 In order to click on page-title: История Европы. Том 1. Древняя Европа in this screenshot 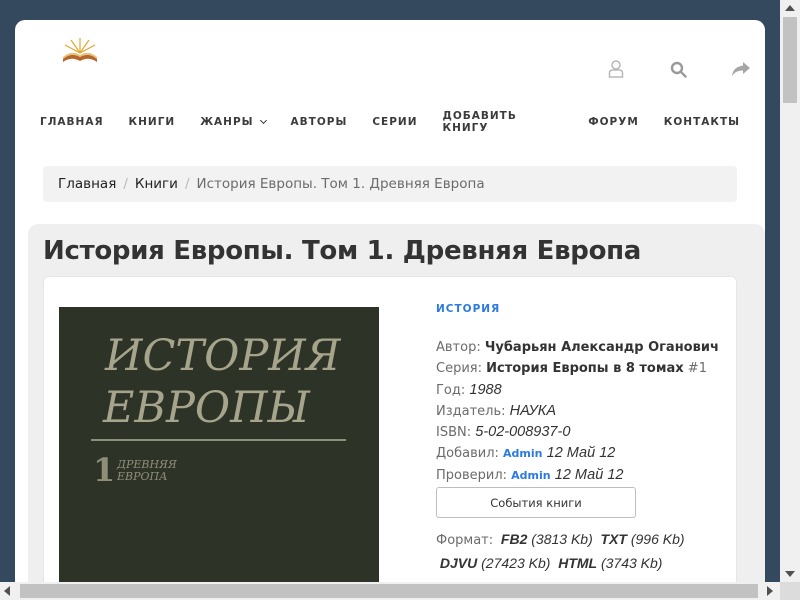, I will do `click(342, 251)`.